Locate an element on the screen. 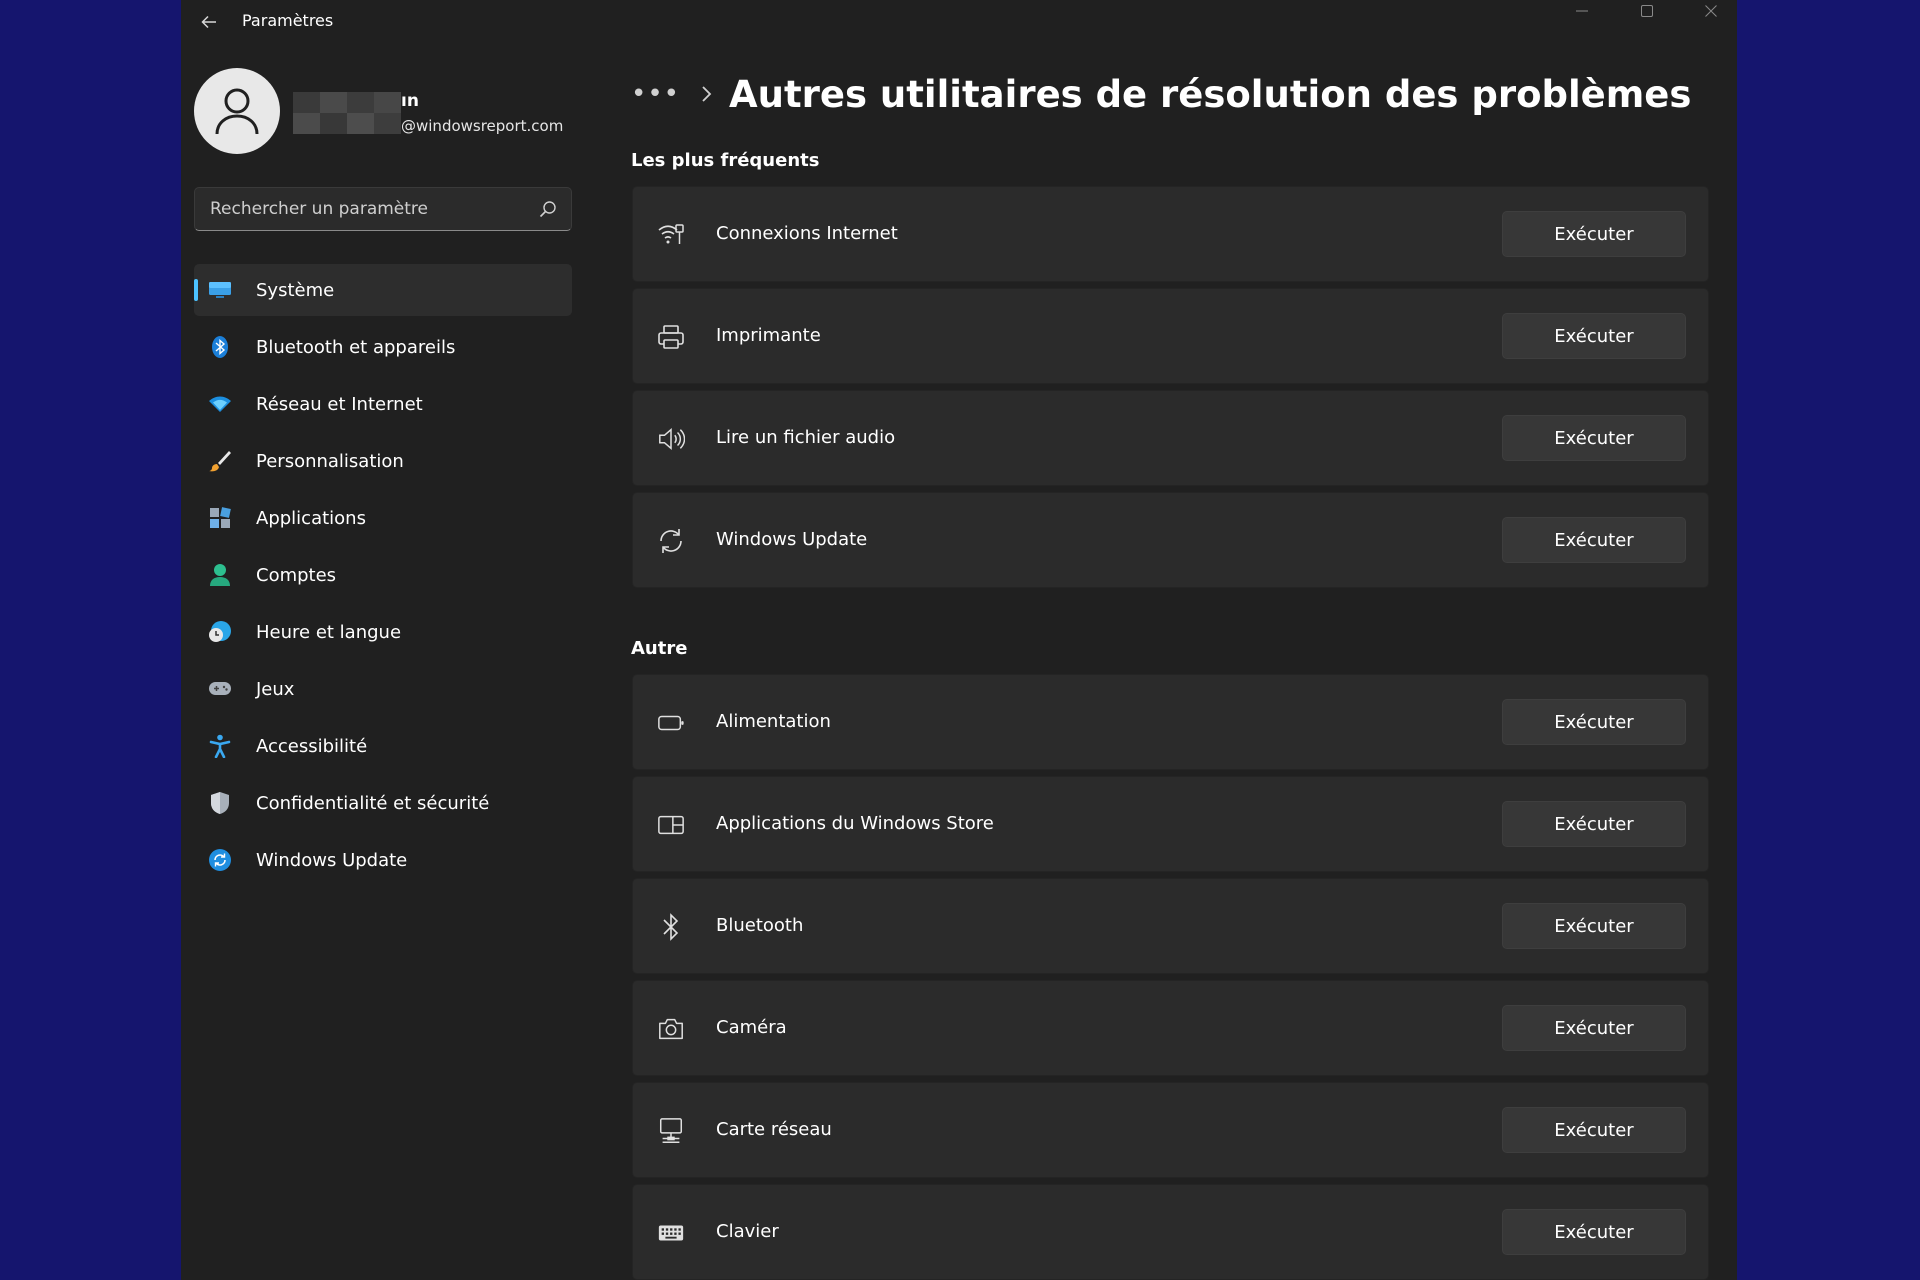 Image resolution: width=1920 pixels, height=1280 pixels. sidebar-item-label: Windows Update is located at coordinates (332, 860).